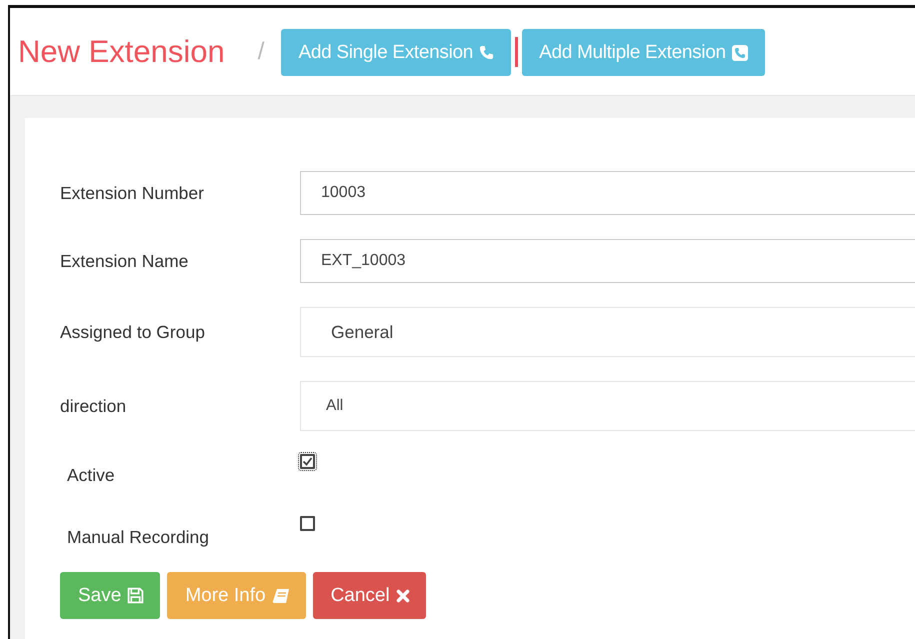 This screenshot has height=639, width=915. What do you see at coordinates (607, 261) in the screenshot?
I see `input-field: EXT_10003` at bounding box center [607, 261].